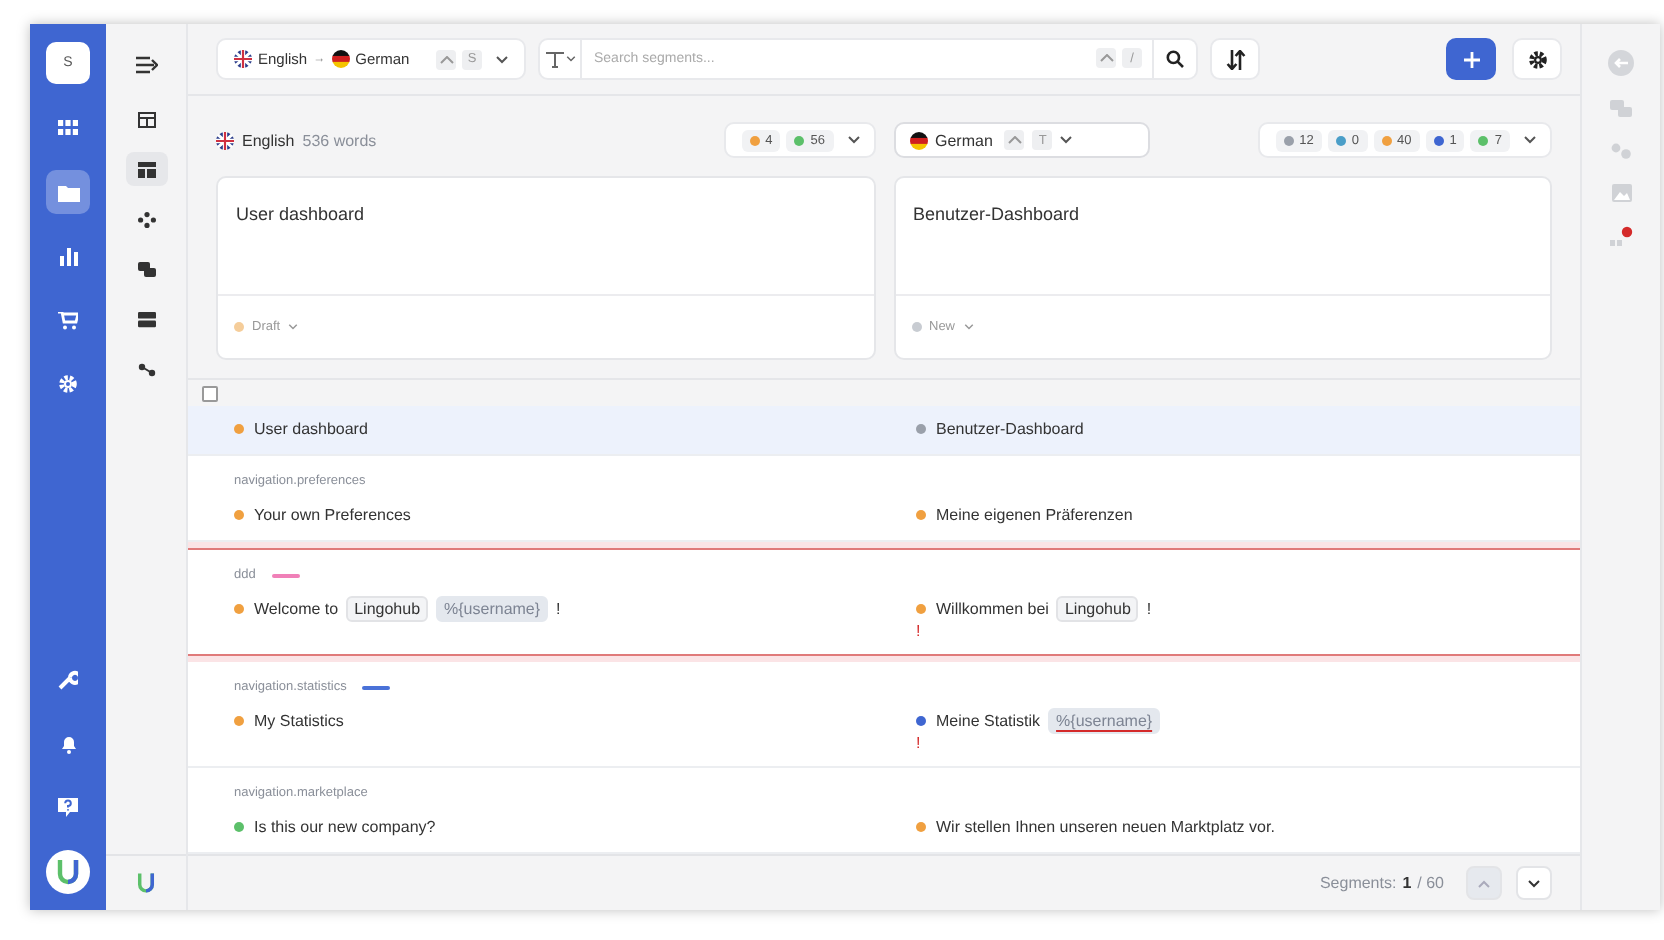  I want to click on add-button, so click(1471, 59).